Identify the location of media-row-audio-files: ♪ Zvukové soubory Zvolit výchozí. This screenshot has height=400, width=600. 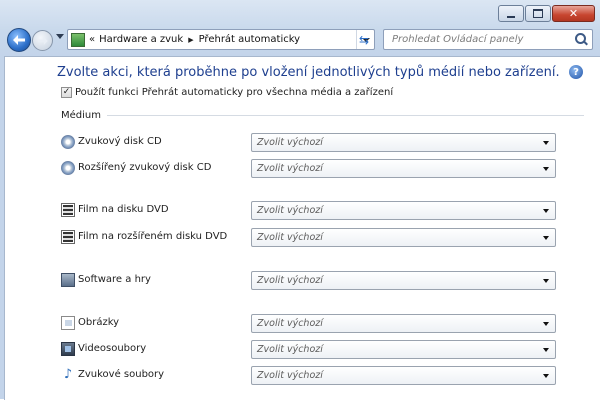
(311, 375).